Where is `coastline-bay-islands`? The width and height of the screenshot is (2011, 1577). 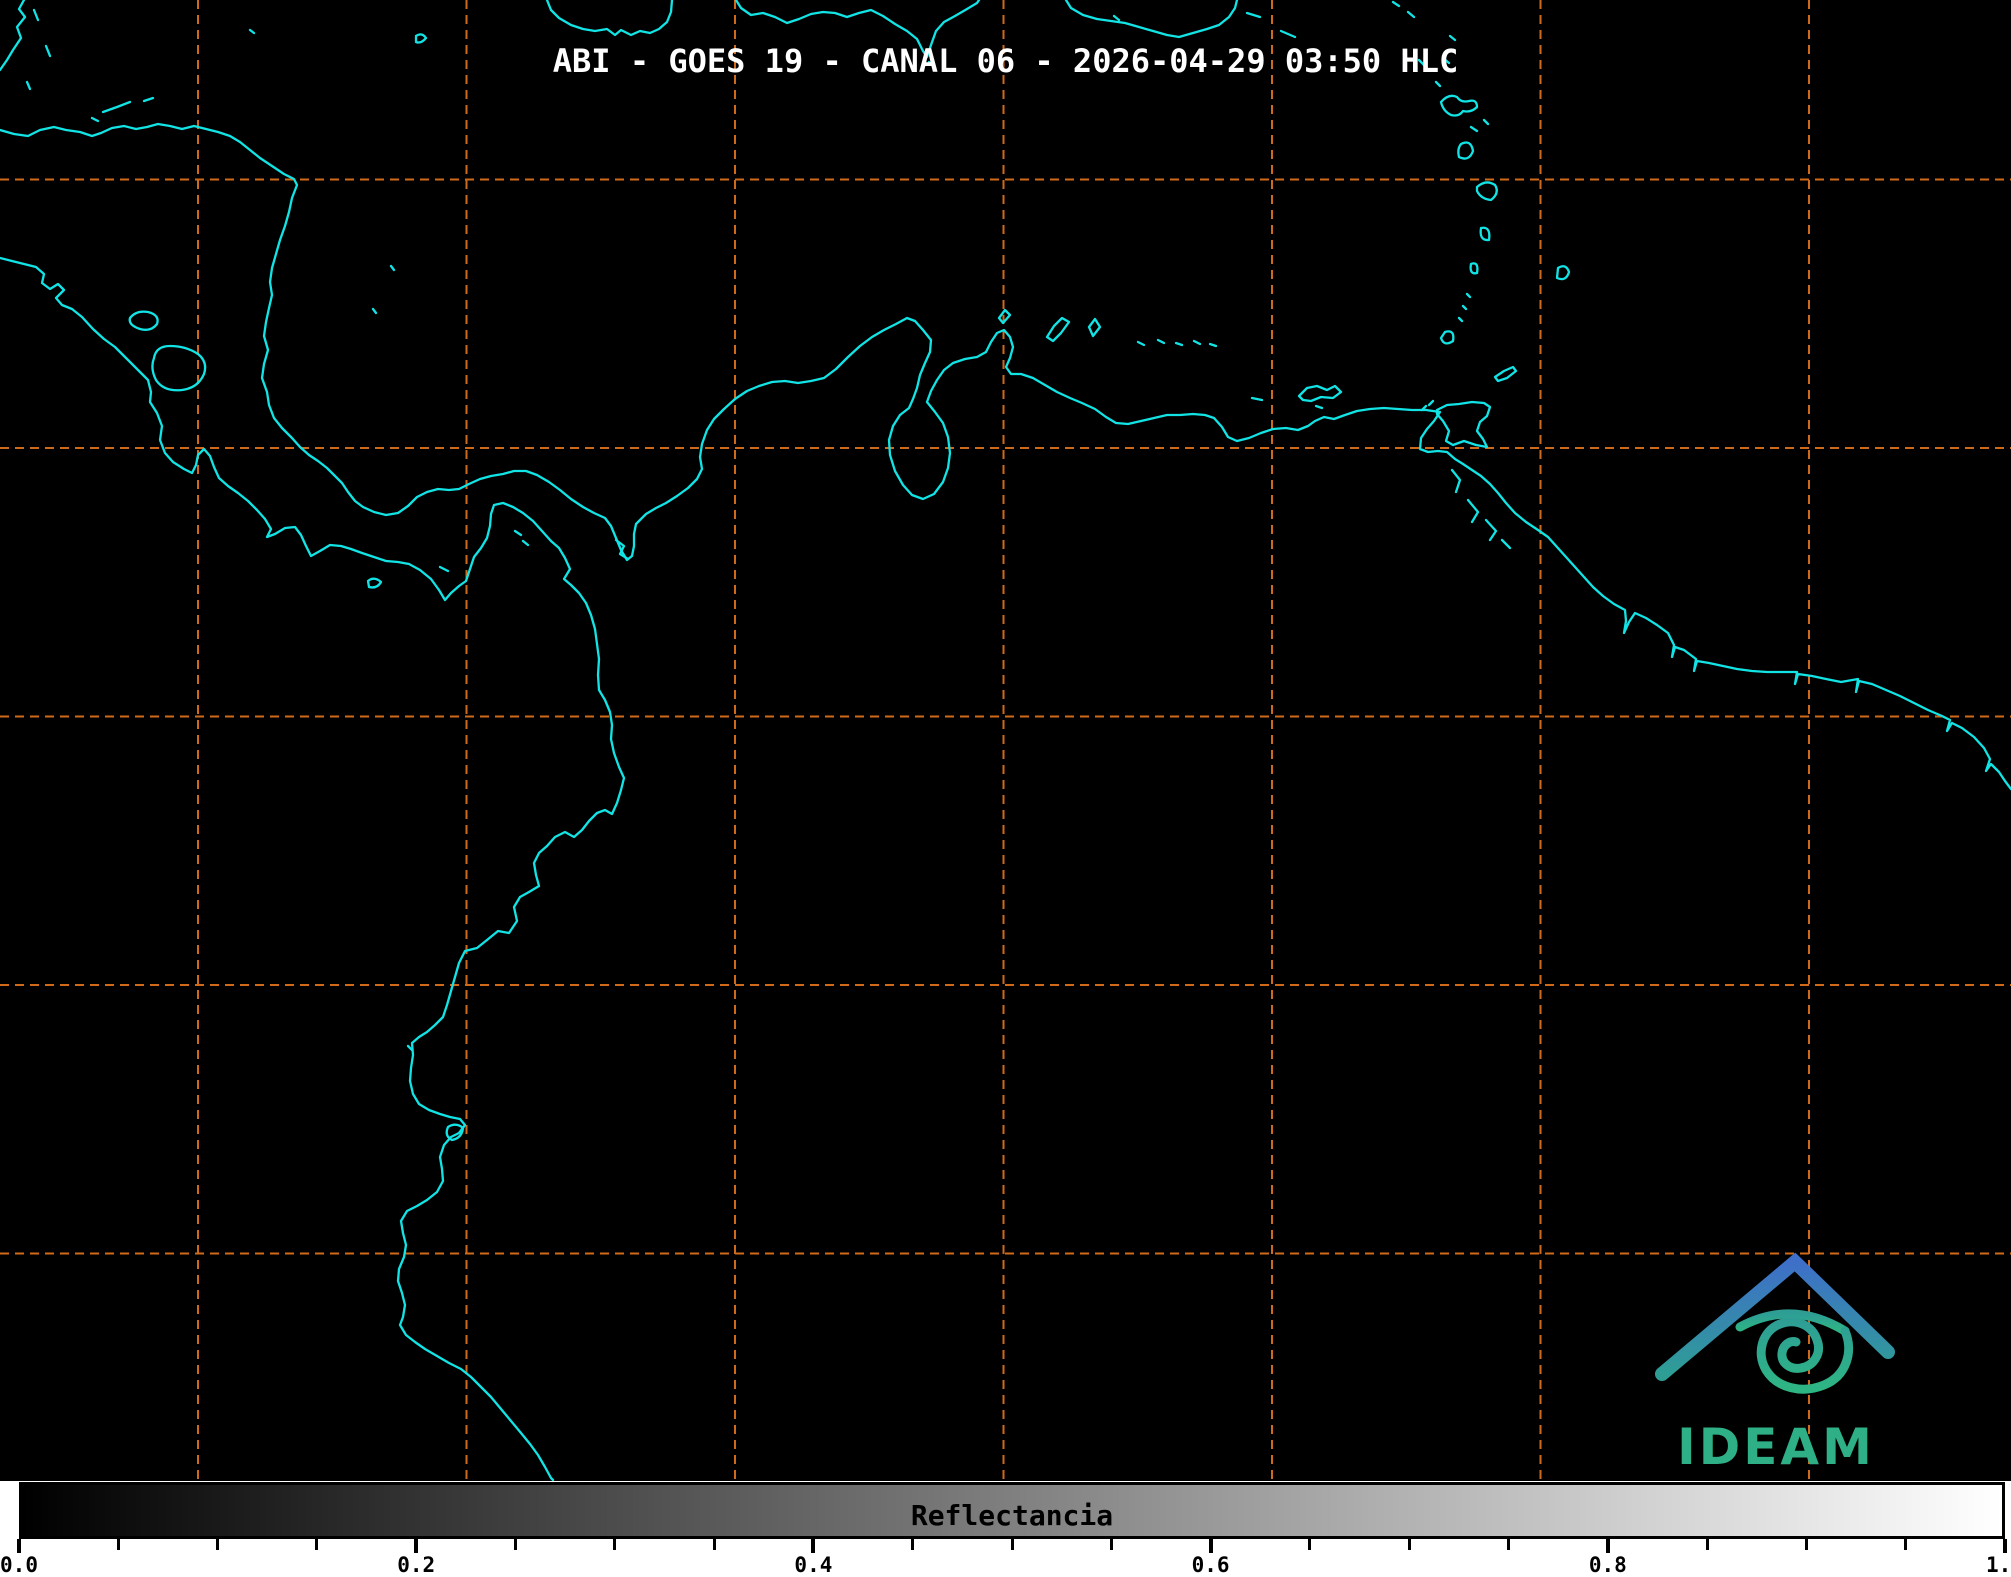
coastline-bay-islands is located at coordinates (122, 109).